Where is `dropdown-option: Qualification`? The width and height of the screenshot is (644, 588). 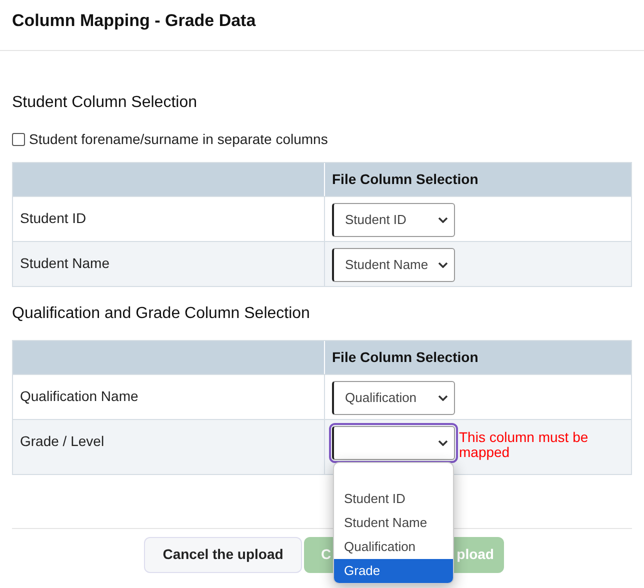
dropdown-option: Qualification is located at coordinates (393, 546).